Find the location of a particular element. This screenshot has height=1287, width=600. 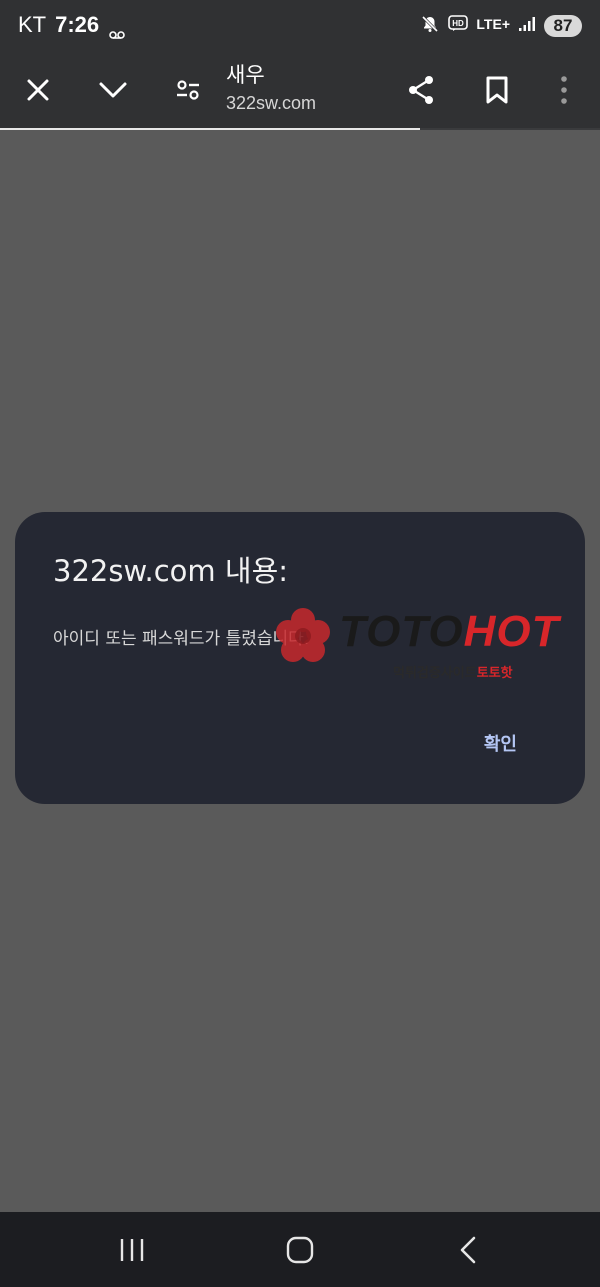

navigation-bar is located at coordinates (300, 1249).